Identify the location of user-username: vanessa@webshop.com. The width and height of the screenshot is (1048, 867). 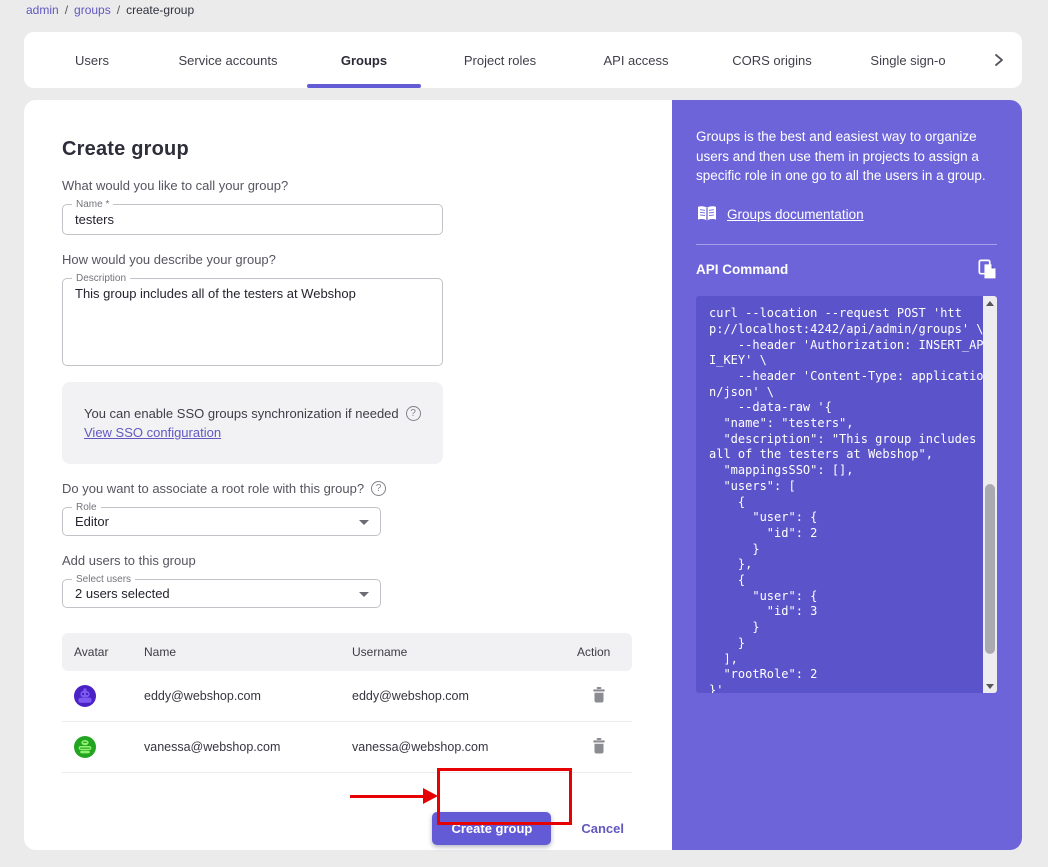
(420, 747).